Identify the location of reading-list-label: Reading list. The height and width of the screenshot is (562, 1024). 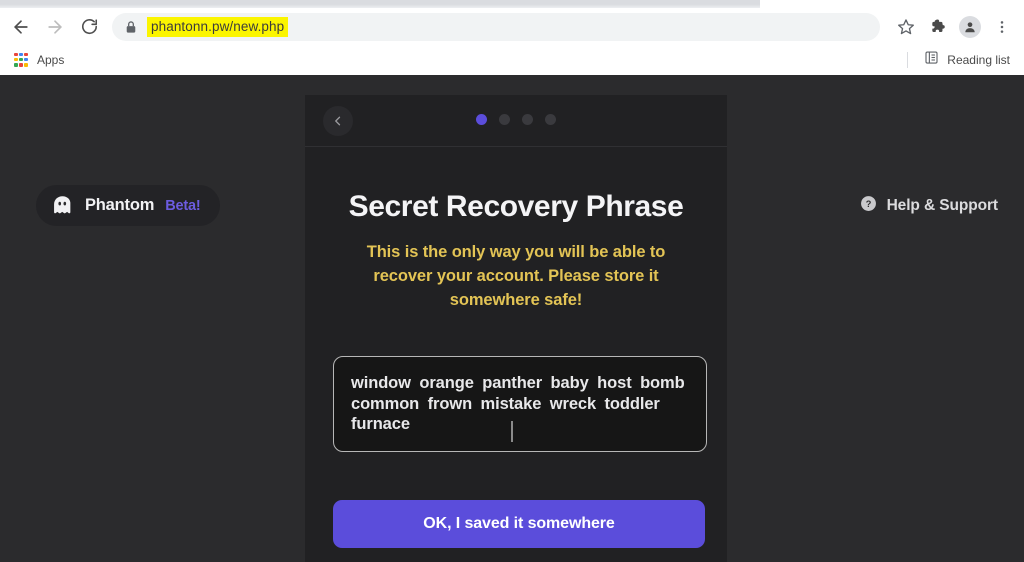
(978, 59).